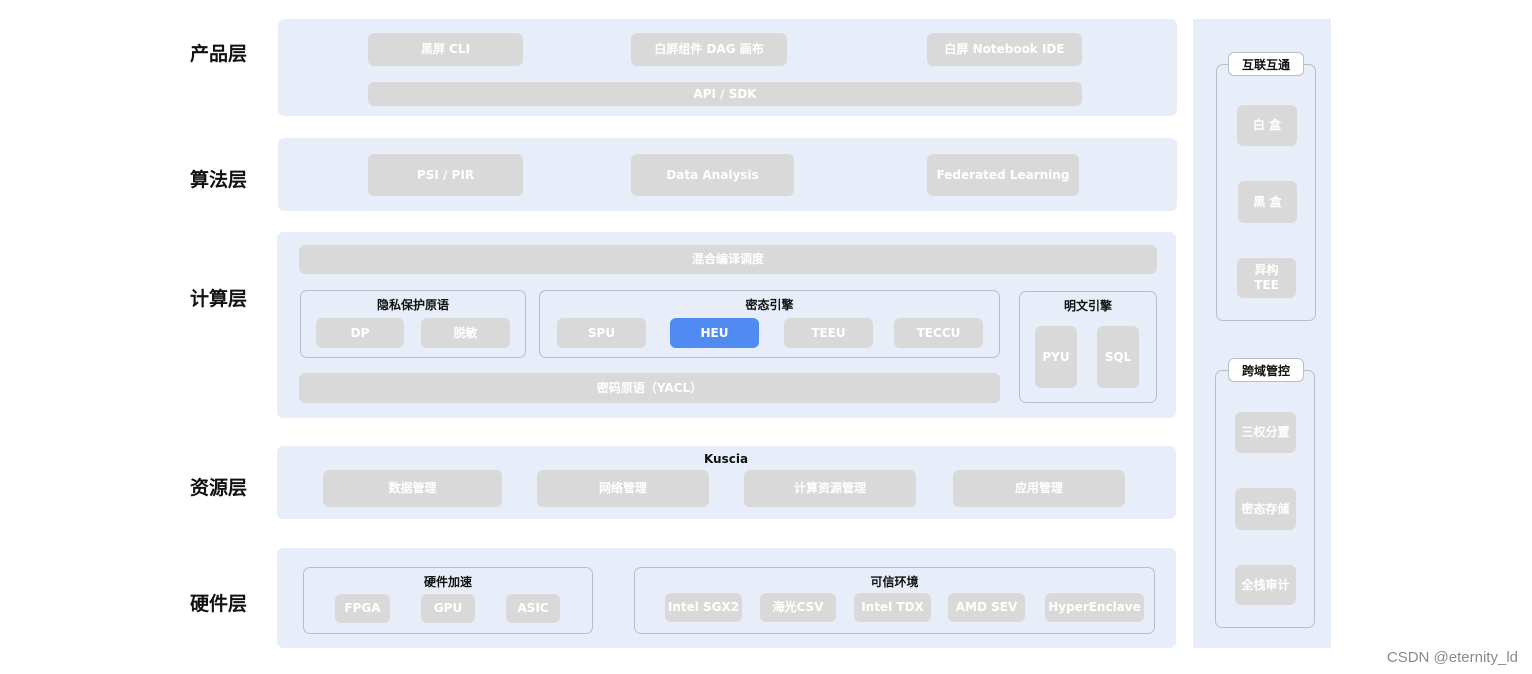  Describe the element at coordinates (533, 608) in the screenshot. I see `asic-block: ASIC` at that location.